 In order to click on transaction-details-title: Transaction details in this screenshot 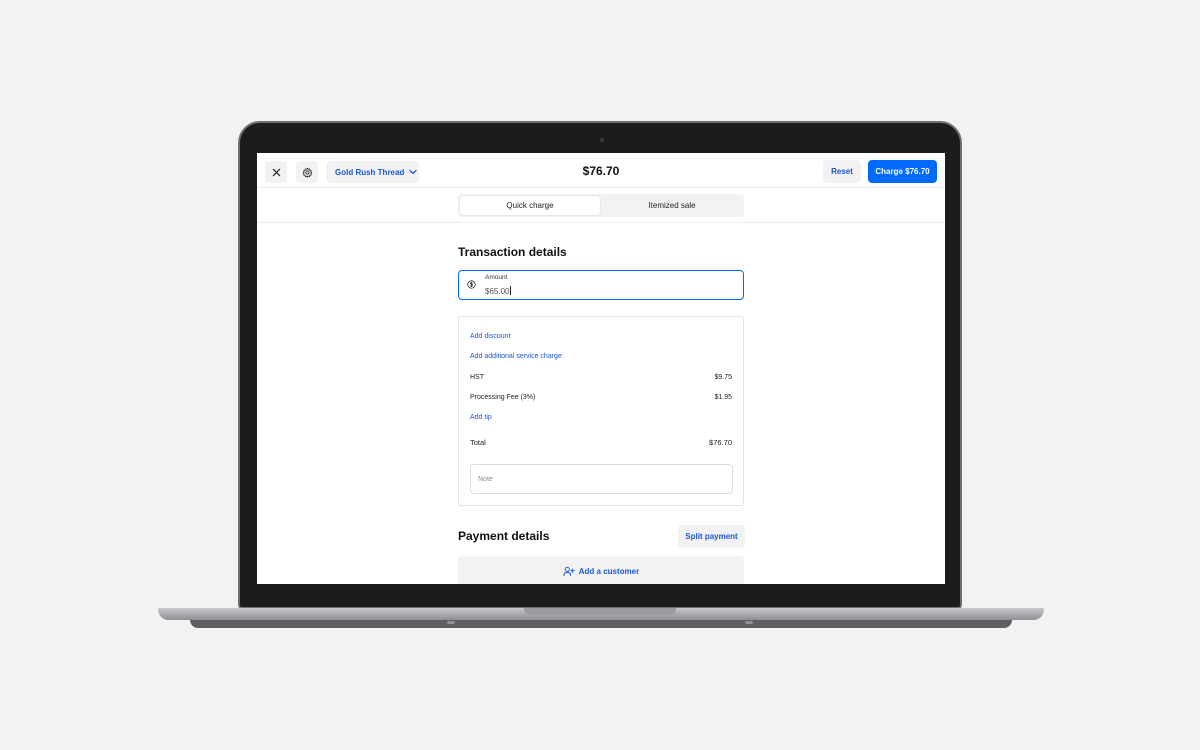, I will do `click(512, 252)`.